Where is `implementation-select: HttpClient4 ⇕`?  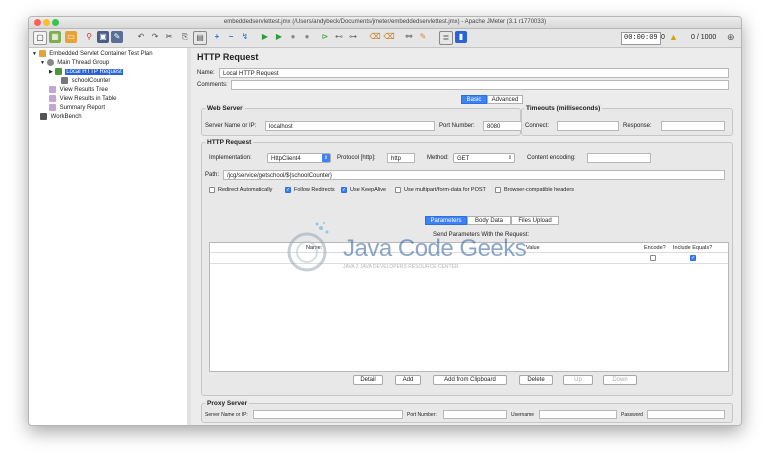 implementation-select: HttpClient4 ⇕ is located at coordinates (299, 158).